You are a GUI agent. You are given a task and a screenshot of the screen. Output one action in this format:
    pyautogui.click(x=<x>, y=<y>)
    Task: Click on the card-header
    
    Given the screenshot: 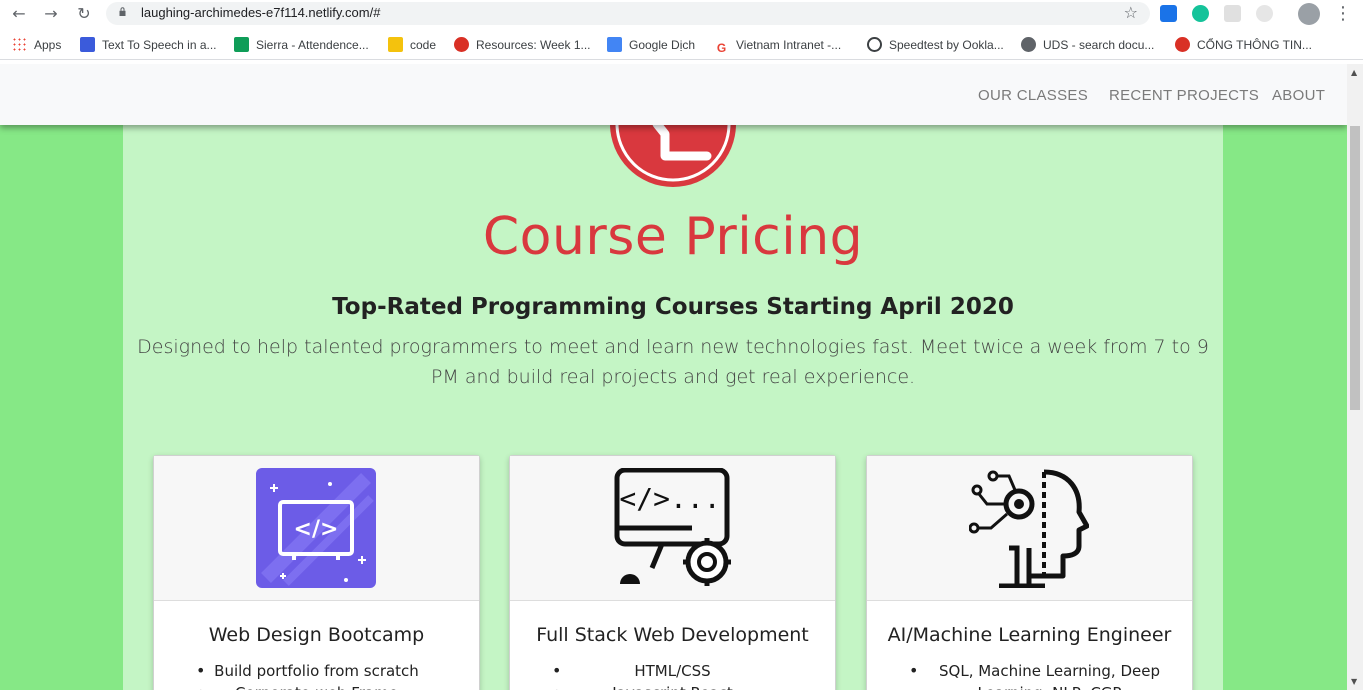 What is the action you would take?
    pyautogui.click(x=1029, y=528)
    